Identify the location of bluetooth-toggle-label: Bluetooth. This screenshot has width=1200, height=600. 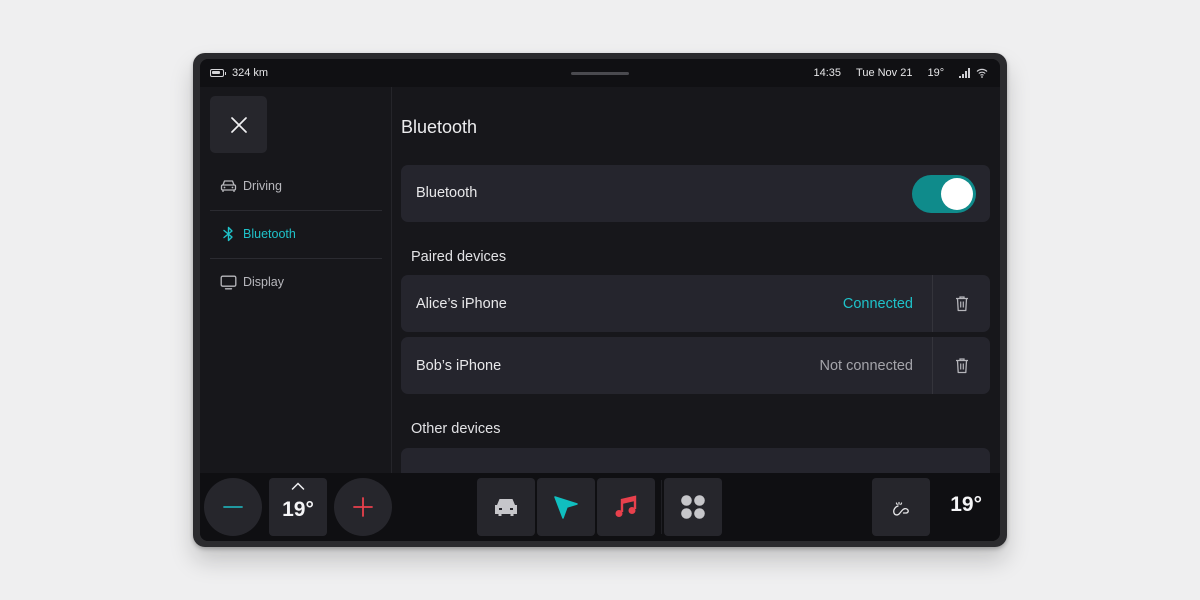
(447, 193).